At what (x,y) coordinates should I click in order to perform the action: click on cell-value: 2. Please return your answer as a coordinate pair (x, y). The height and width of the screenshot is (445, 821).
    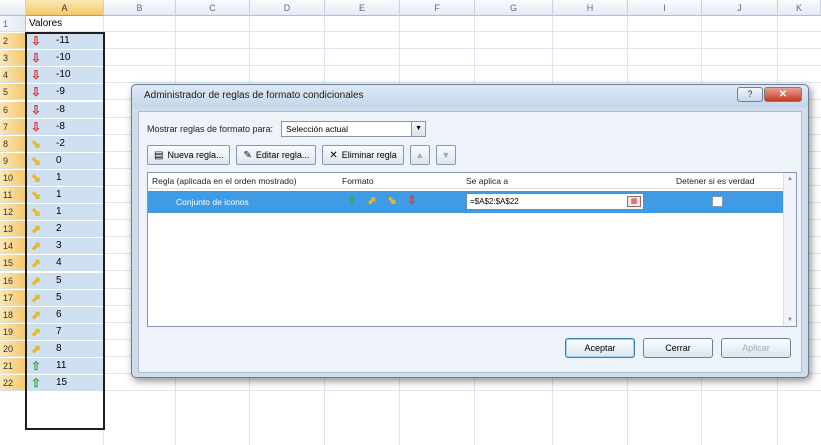
    Looking at the image, I should click on (59, 229).